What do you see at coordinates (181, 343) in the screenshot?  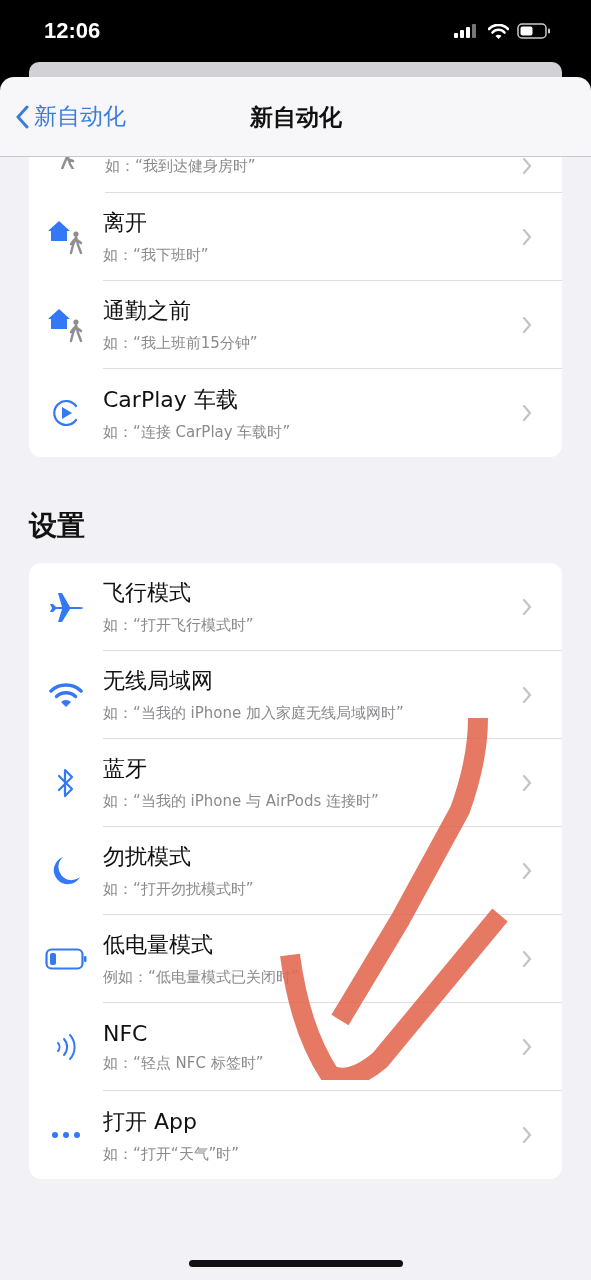 I see `row-subtitle: 如：“我上班前15分钟”` at bounding box center [181, 343].